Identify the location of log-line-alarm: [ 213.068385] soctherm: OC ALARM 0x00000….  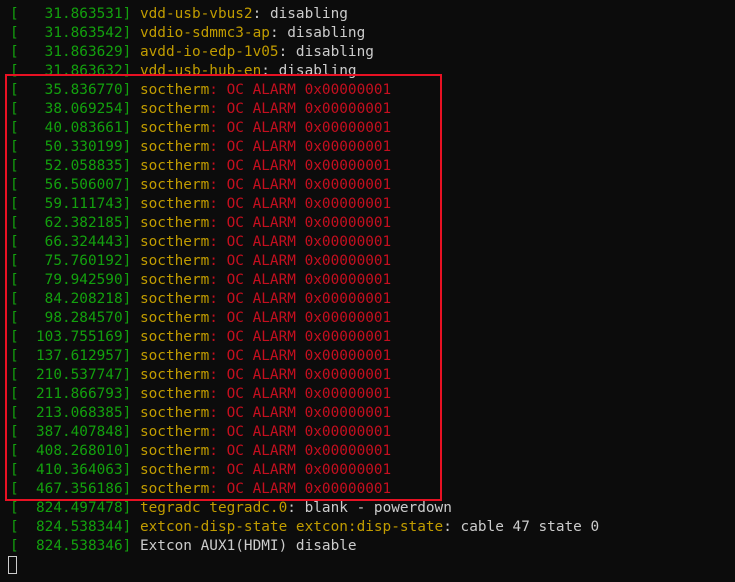
(367, 413).